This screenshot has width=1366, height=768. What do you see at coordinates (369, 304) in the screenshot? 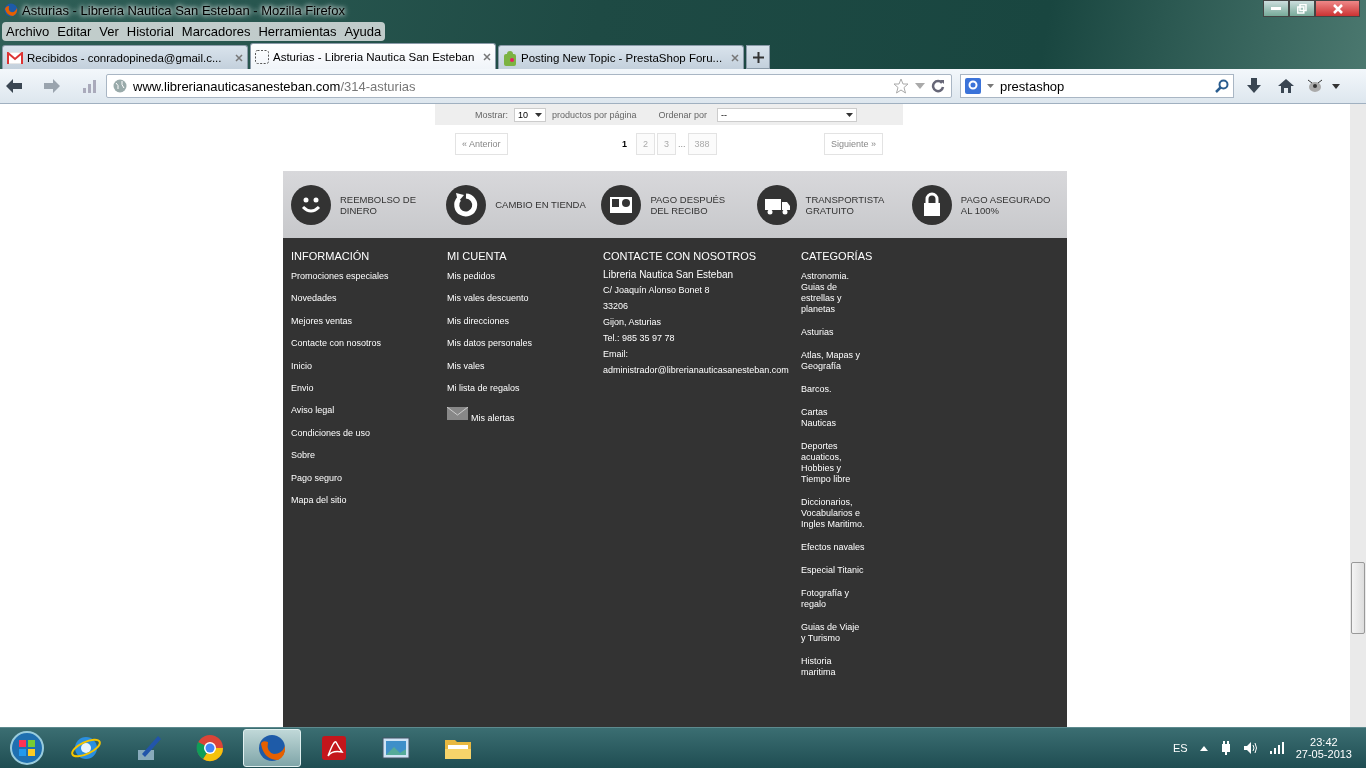
I see `footer-link: Novedades` at bounding box center [369, 304].